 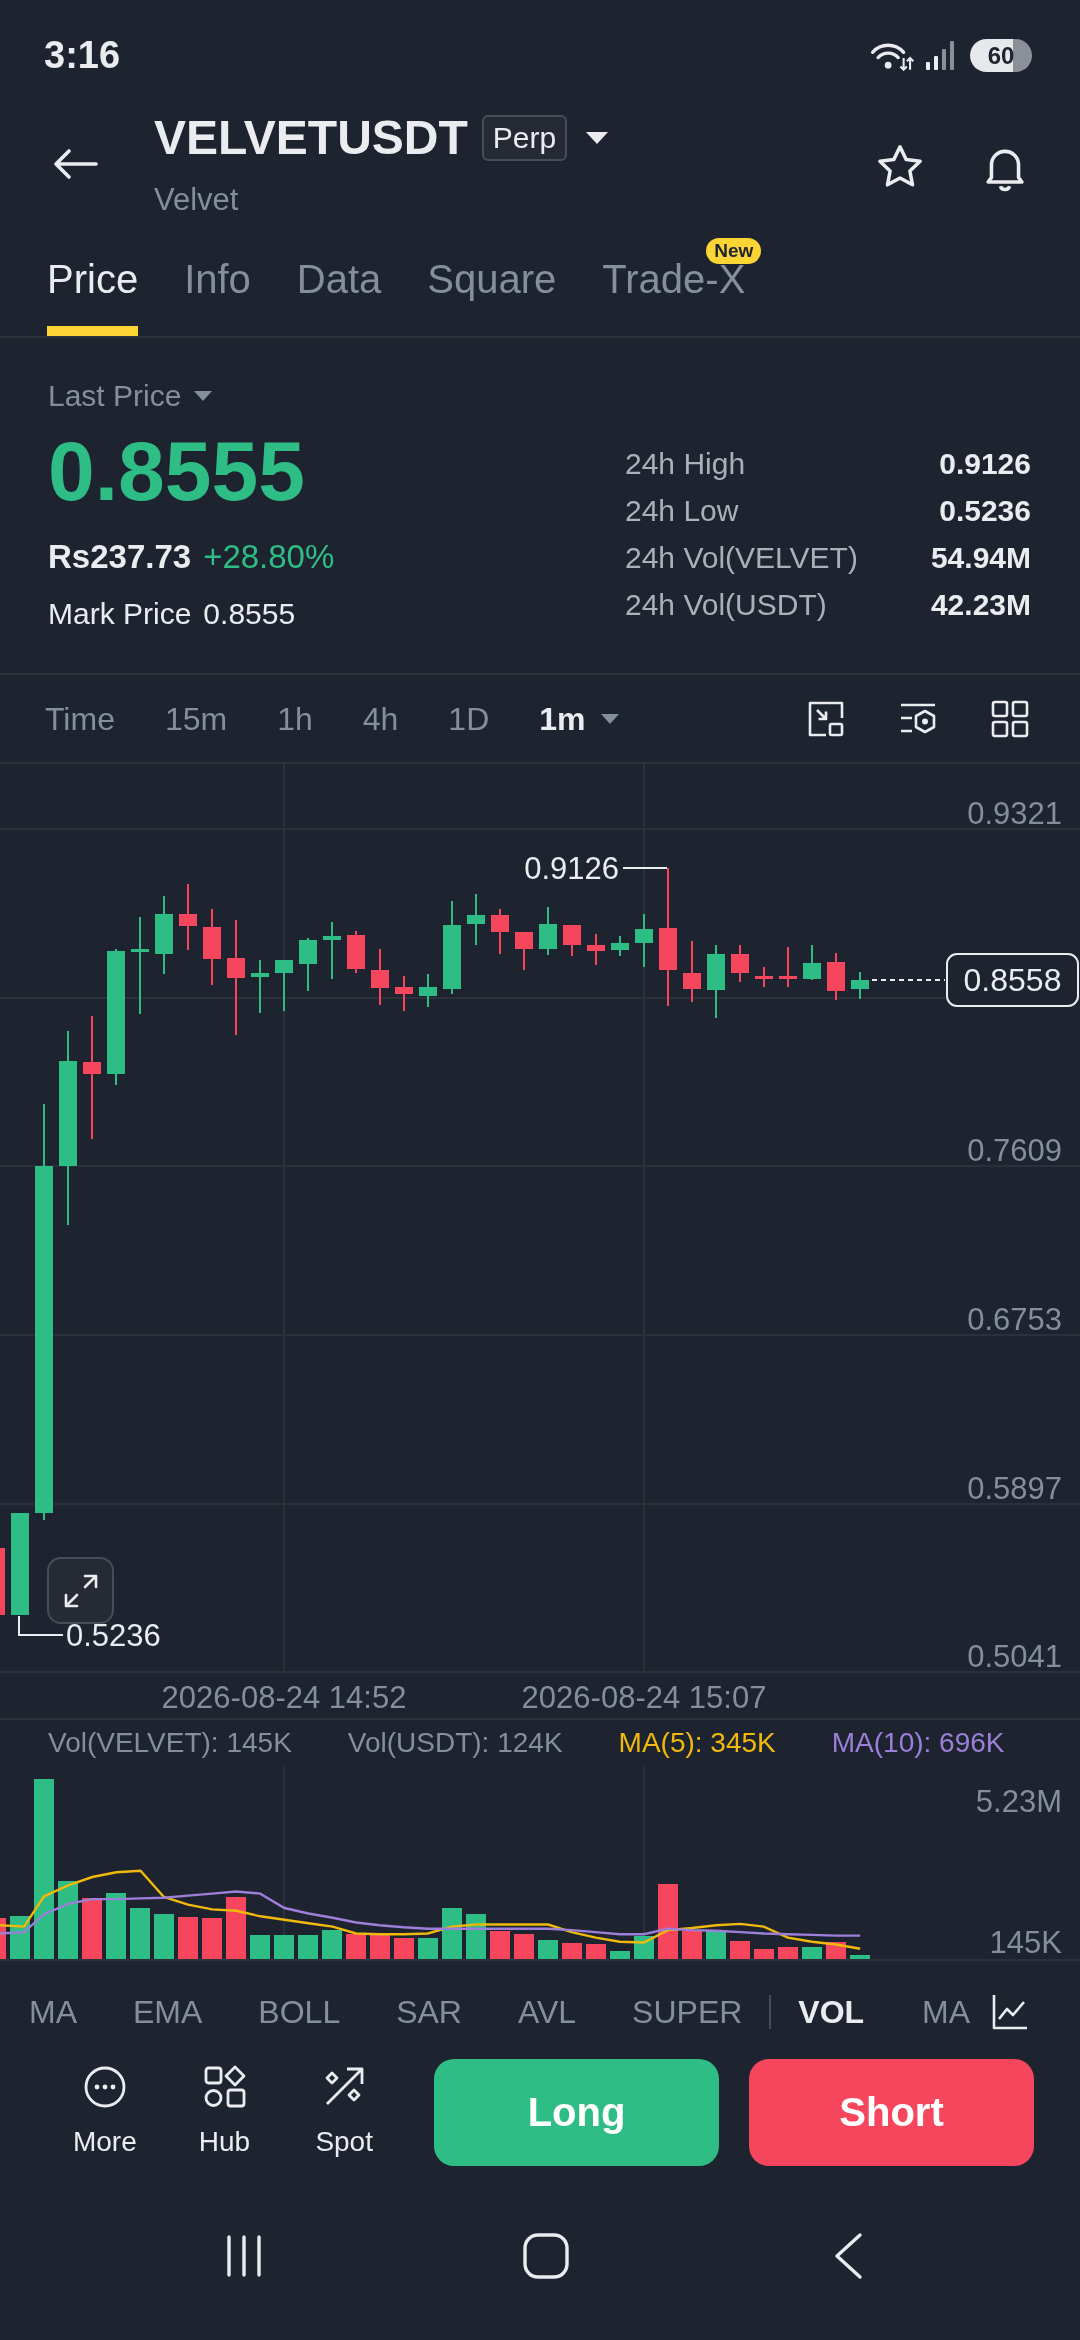 I want to click on indicator-tab: VOL, so click(x=831, y=2012).